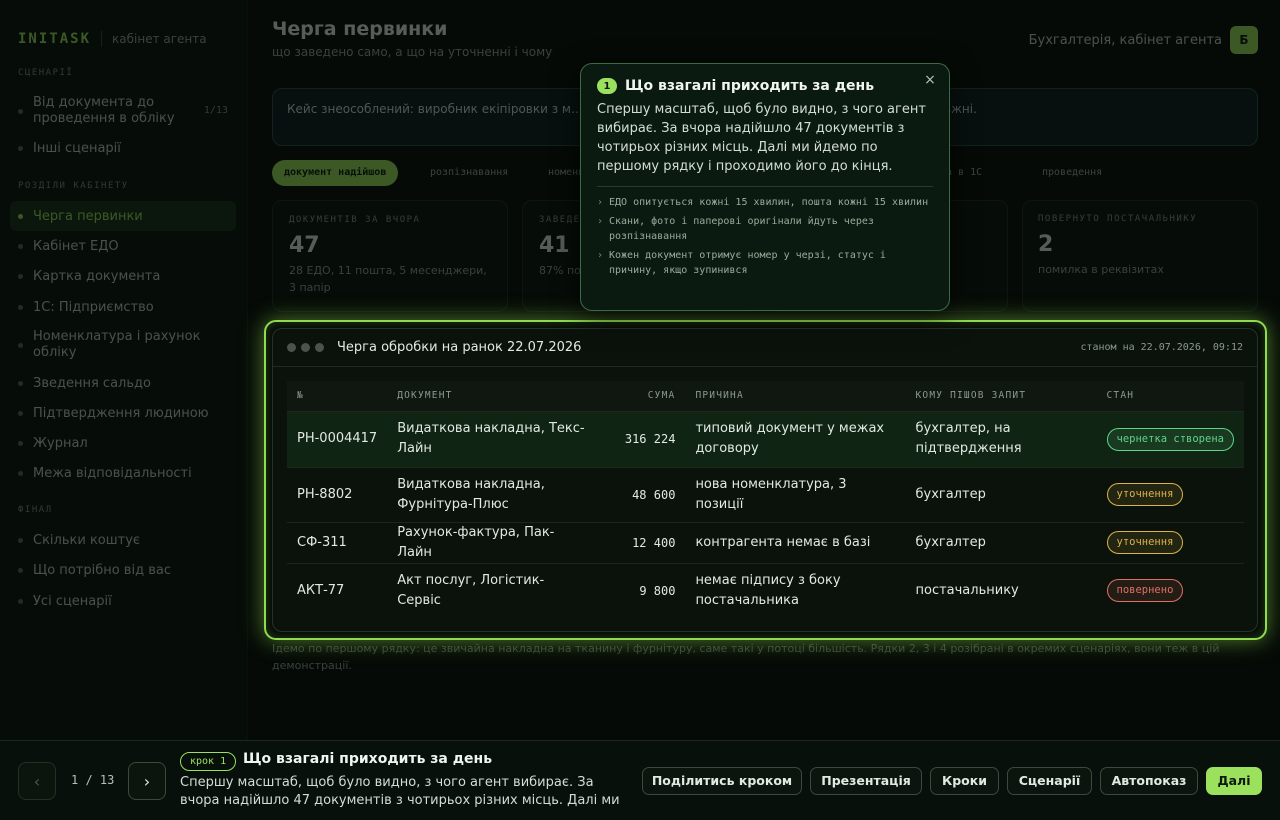 The height and width of the screenshot is (820, 1280). What do you see at coordinates (964, 781) in the screenshot?
I see `steps-button: Кроки` at bounding box center [964, 781].